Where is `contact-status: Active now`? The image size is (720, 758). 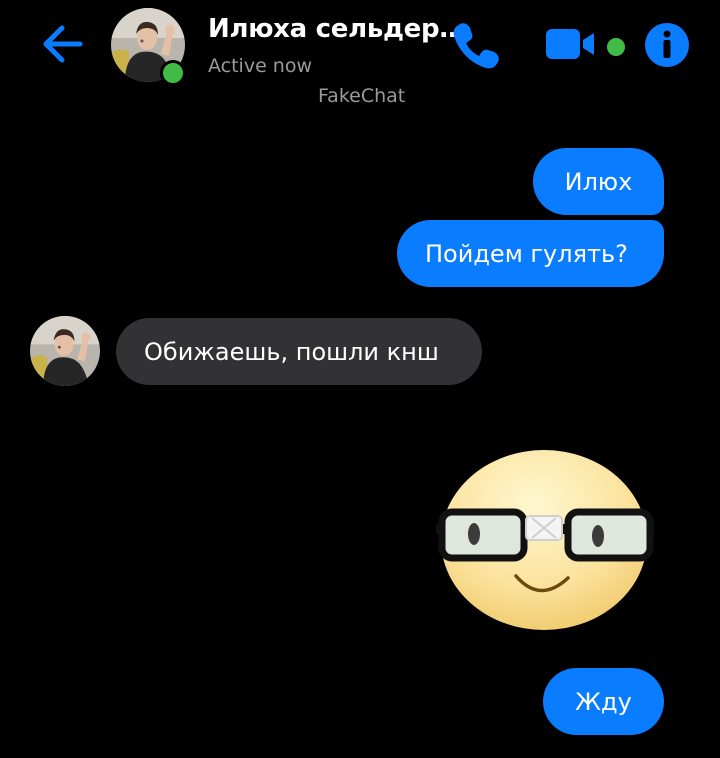 contact-status: Active now is located at coordinates (260, 66).